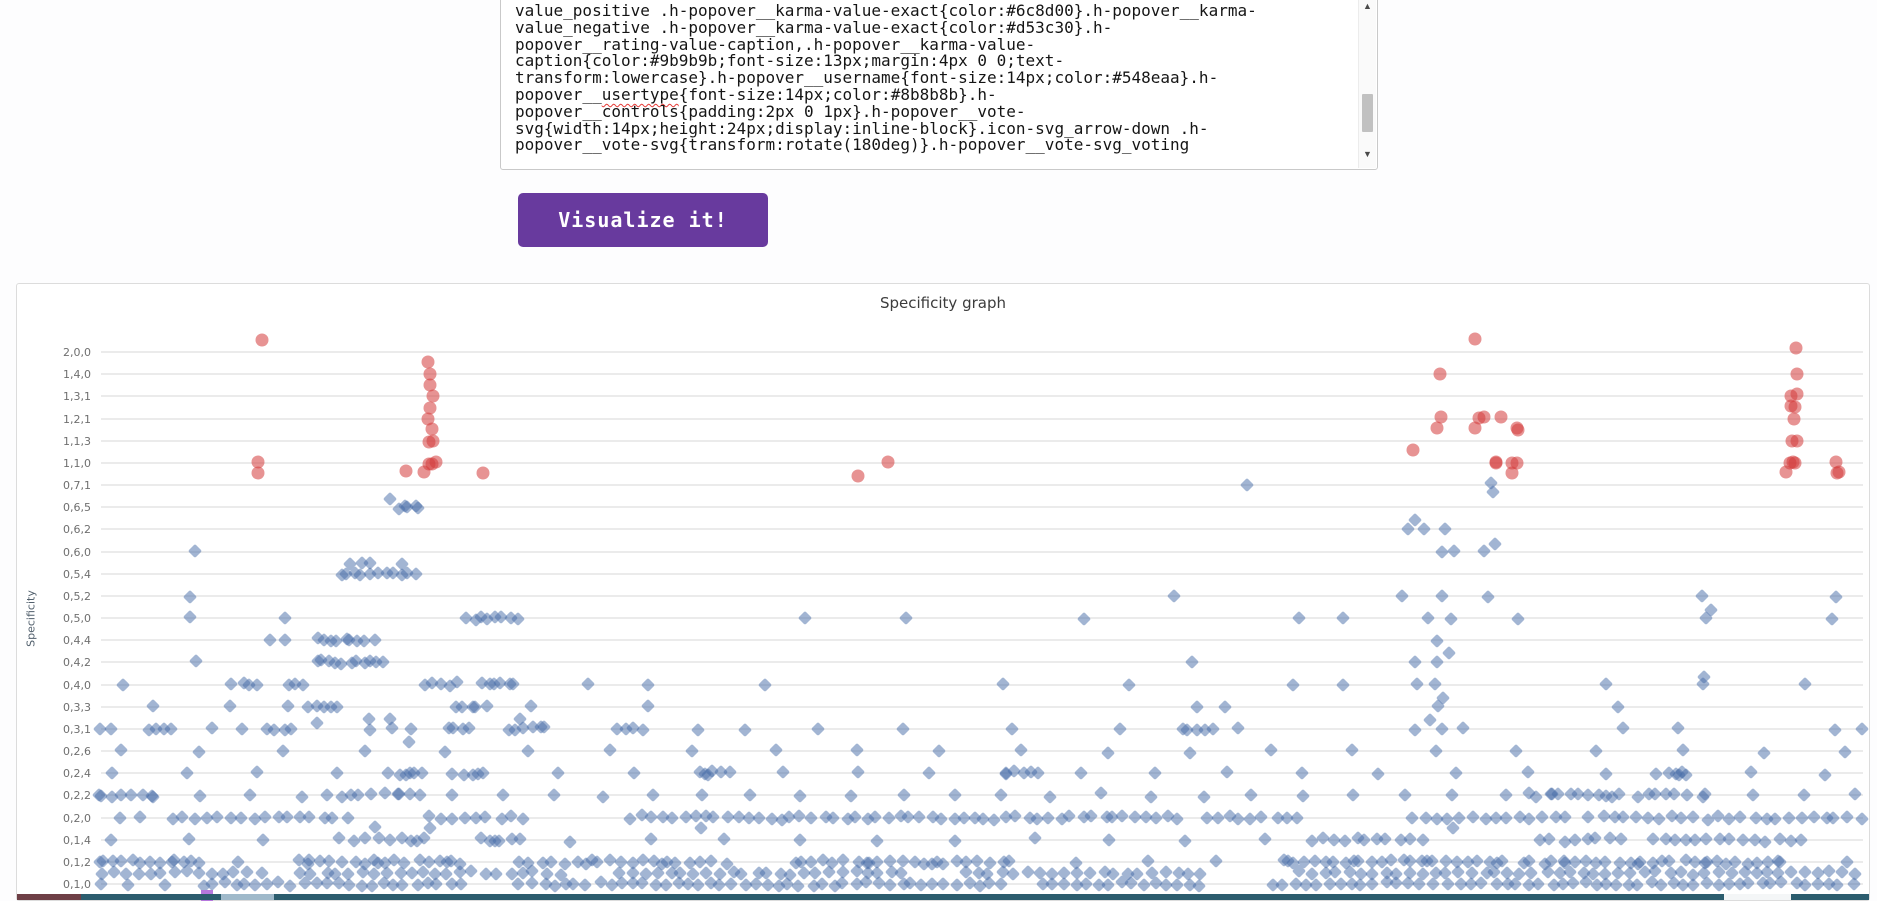  What do you see at coordinates (77, 552) in the screenshot?
I see `y-axis-label: 0,6,0` at bounding box center [77, 552].